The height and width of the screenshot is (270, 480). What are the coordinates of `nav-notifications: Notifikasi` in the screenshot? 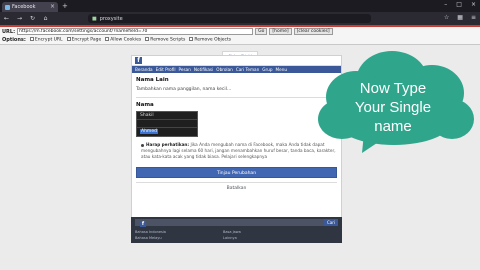 It's located at (203, 69).